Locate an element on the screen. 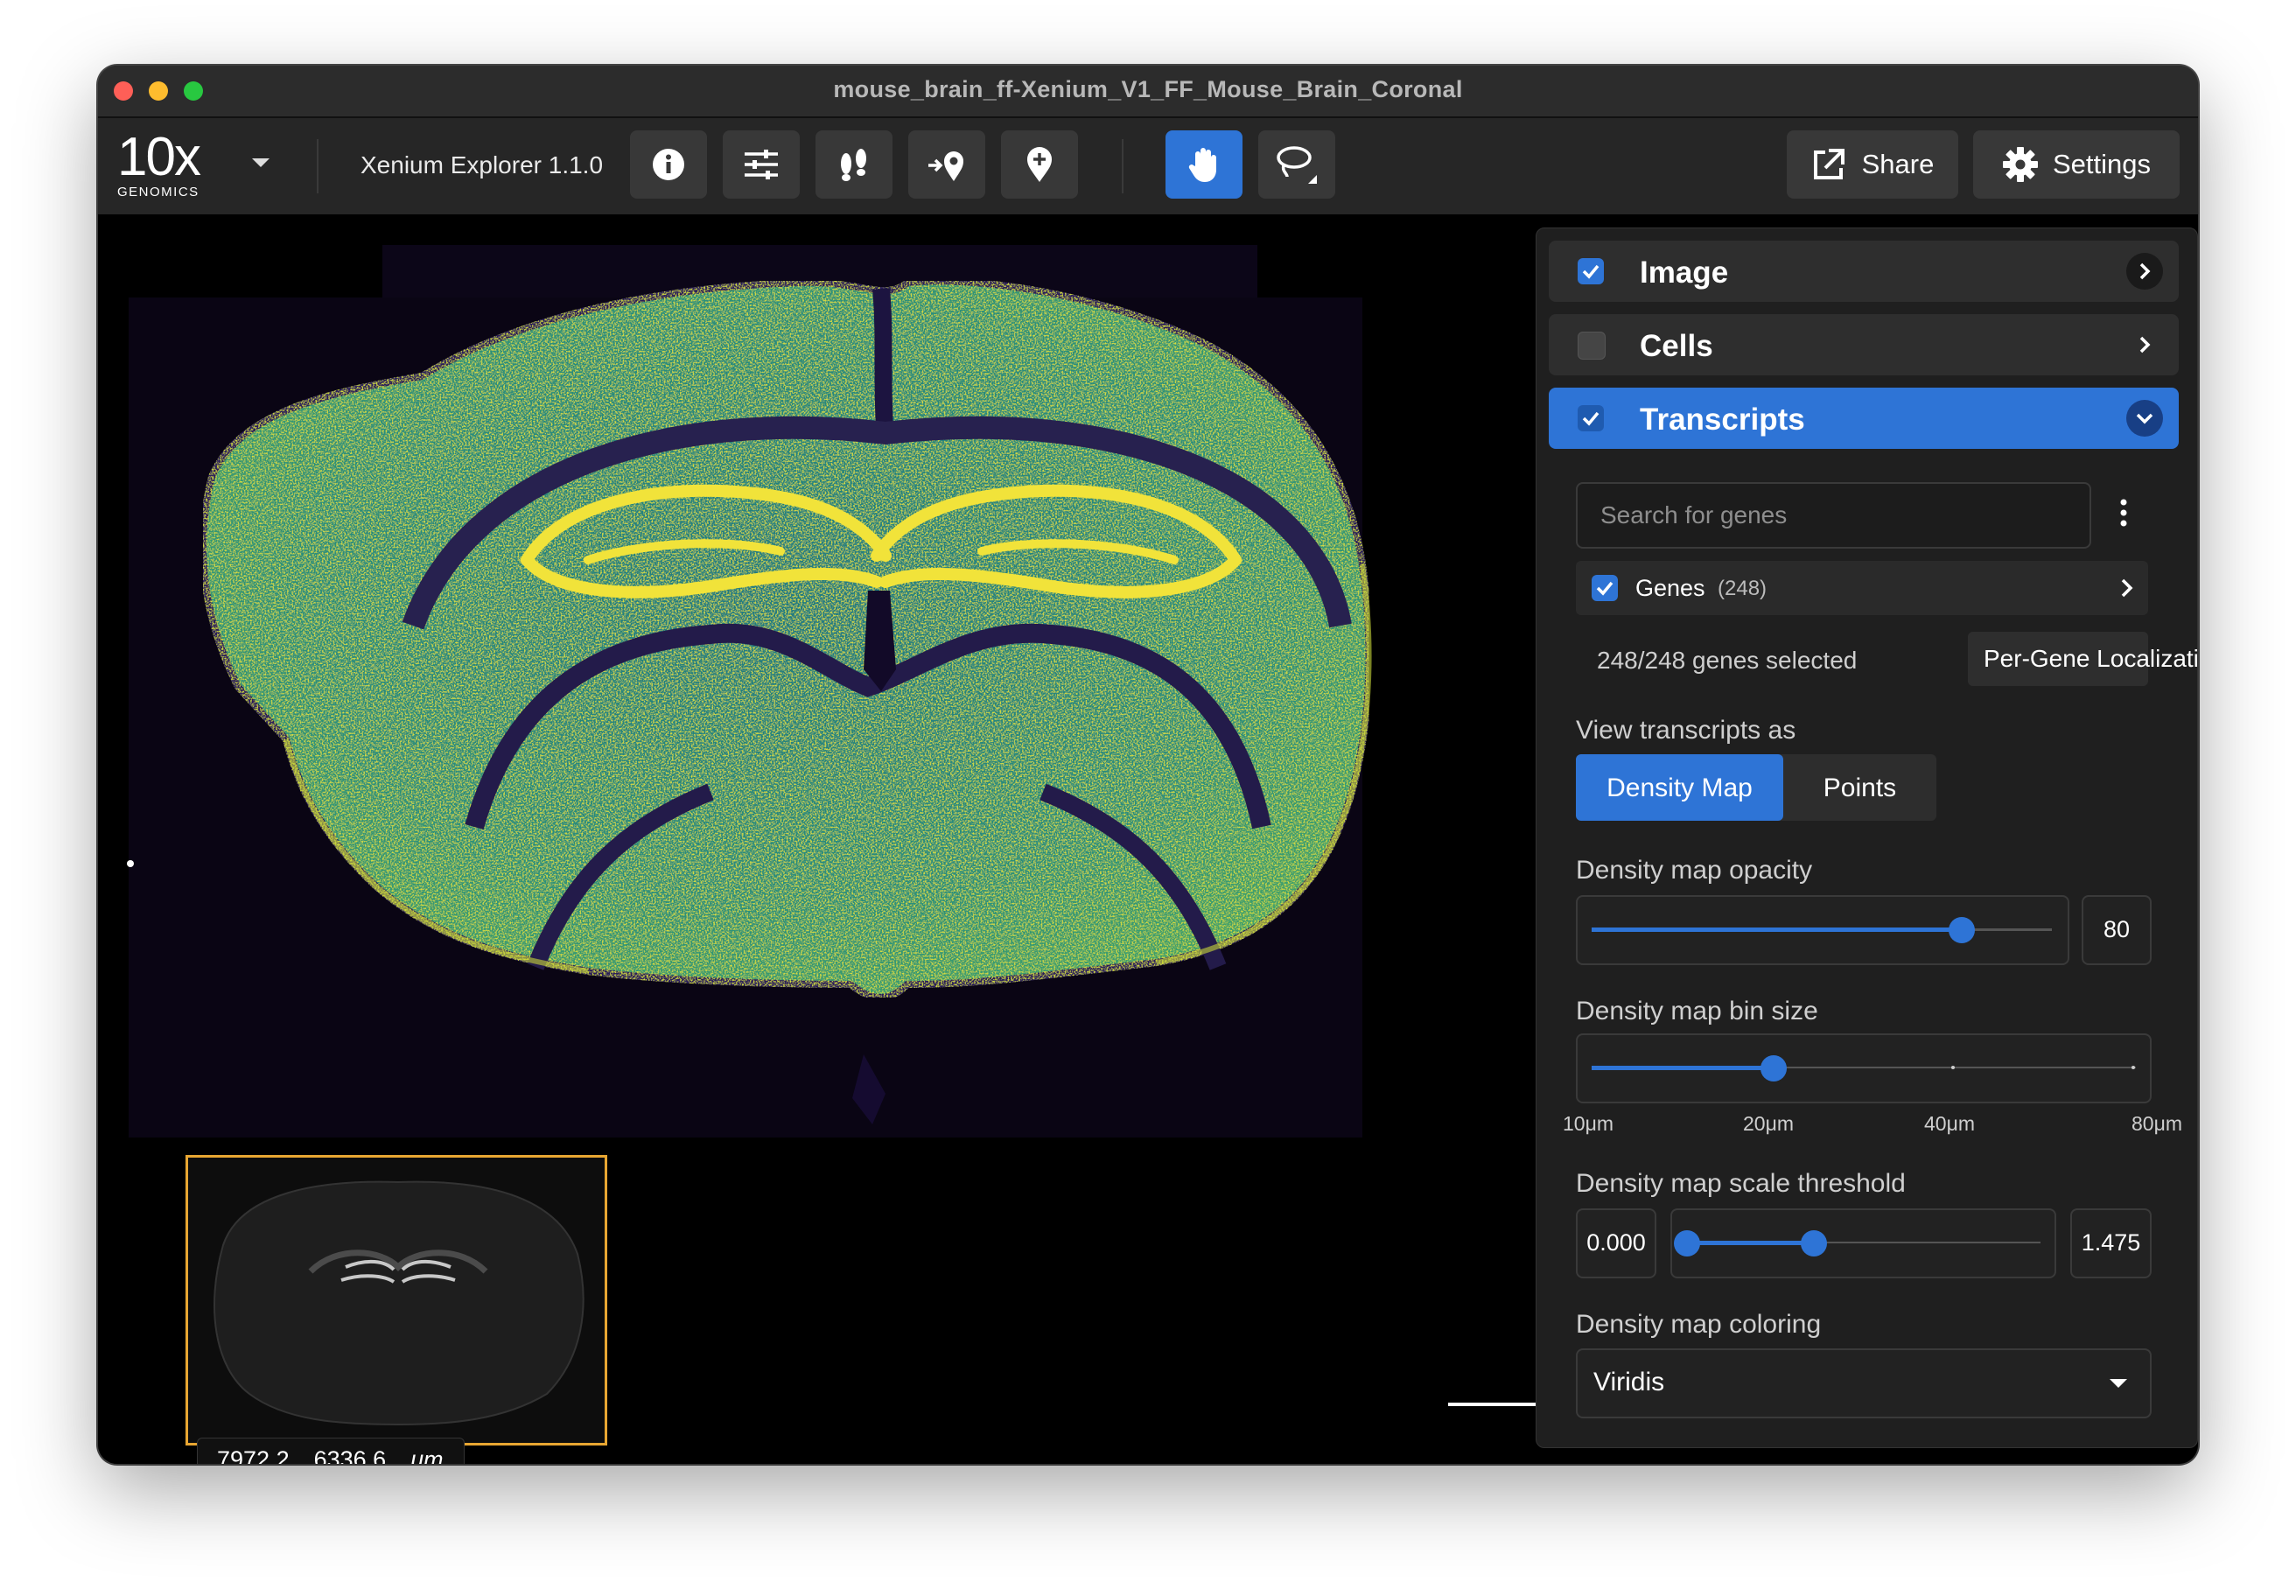 Image resolution: width=2296 pixels, height=1596 pixels. coord-unit: μm is located at coordinates (427, 1455).